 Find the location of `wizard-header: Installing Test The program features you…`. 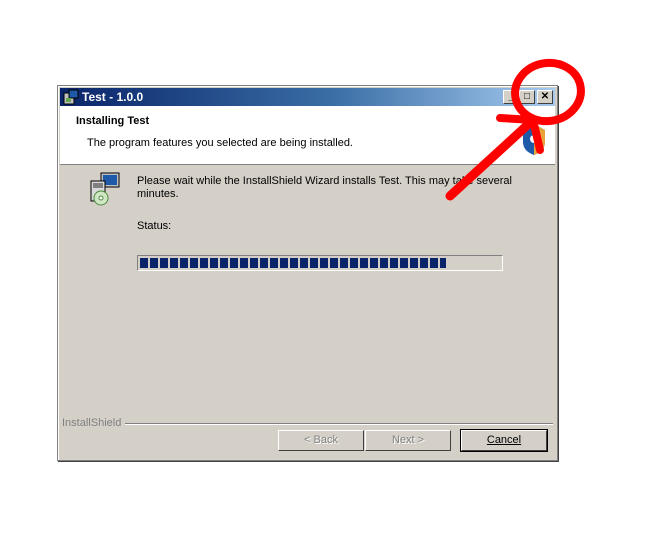

wizard-header: Installing Test The program features you… is located at coordinates (307, 135).